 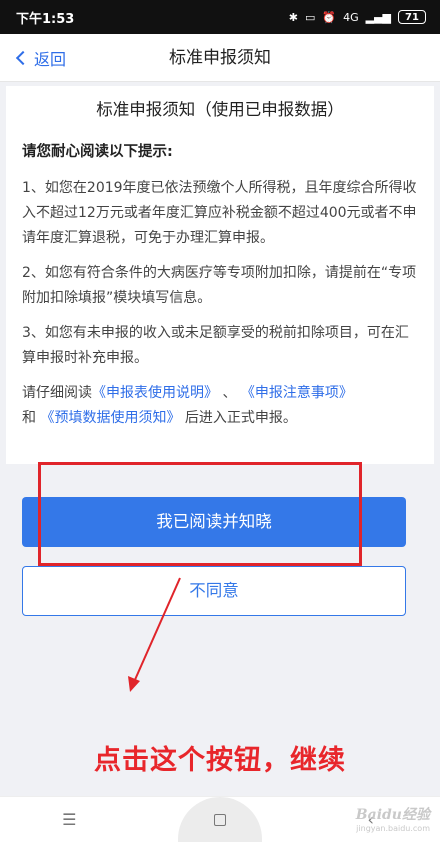 I want to click on home-button, so click(x=219, y=819).